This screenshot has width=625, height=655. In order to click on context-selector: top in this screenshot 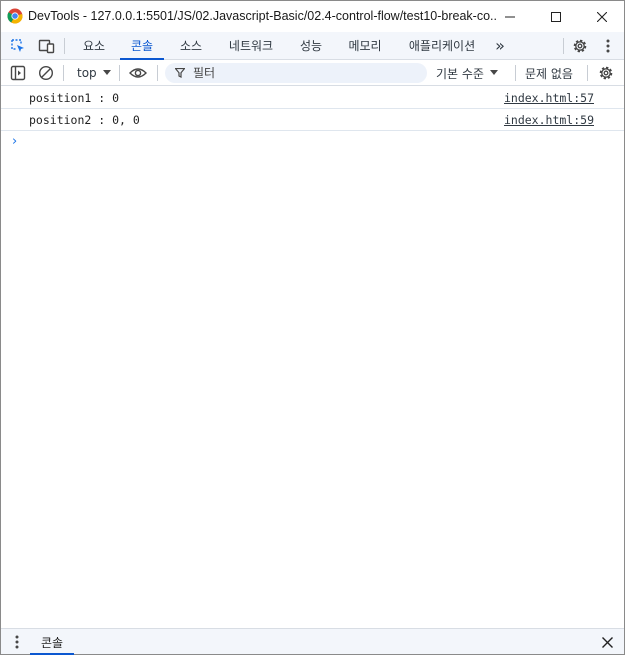, I will do `click(90, 73)`.